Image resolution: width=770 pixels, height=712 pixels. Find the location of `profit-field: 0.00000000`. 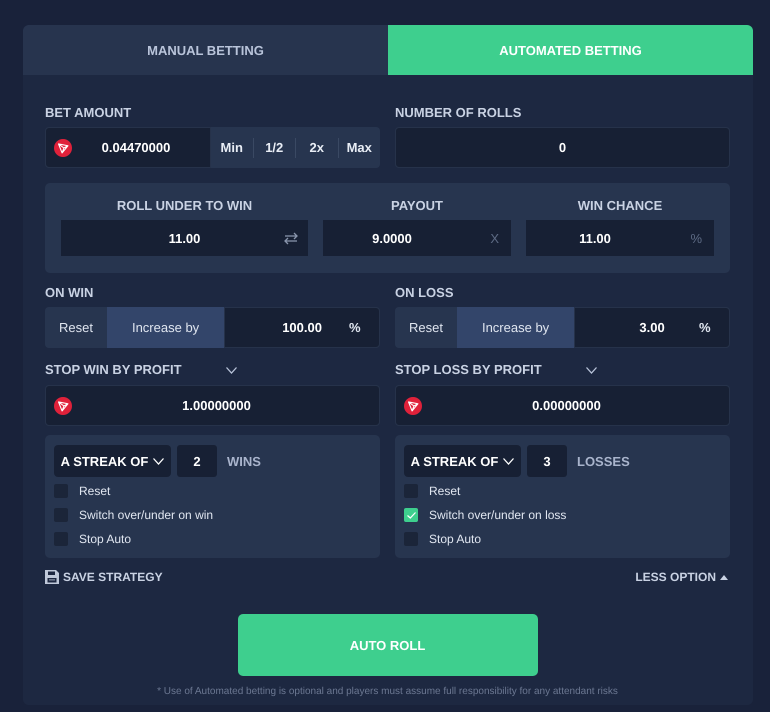

profit-field: 0.00000000 is located at coordinates (562, 405).